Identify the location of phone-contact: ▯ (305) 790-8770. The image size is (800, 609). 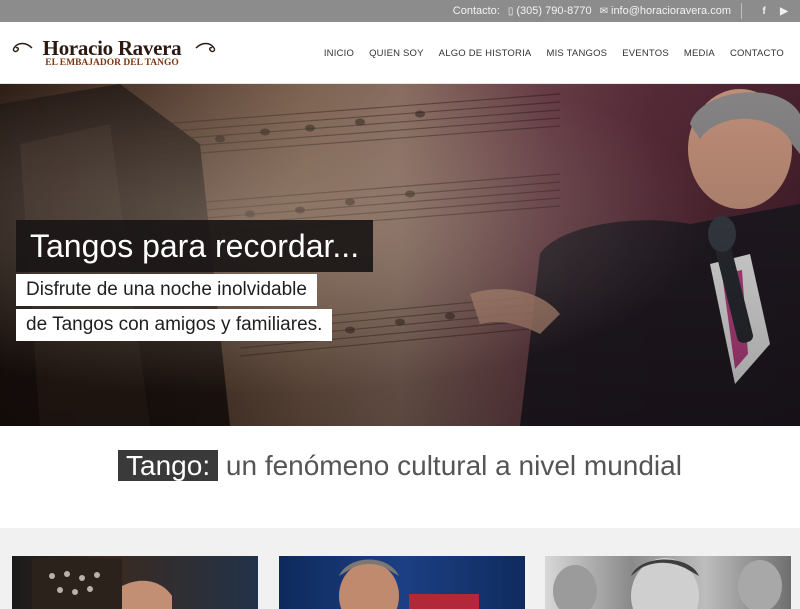
(550, 11).